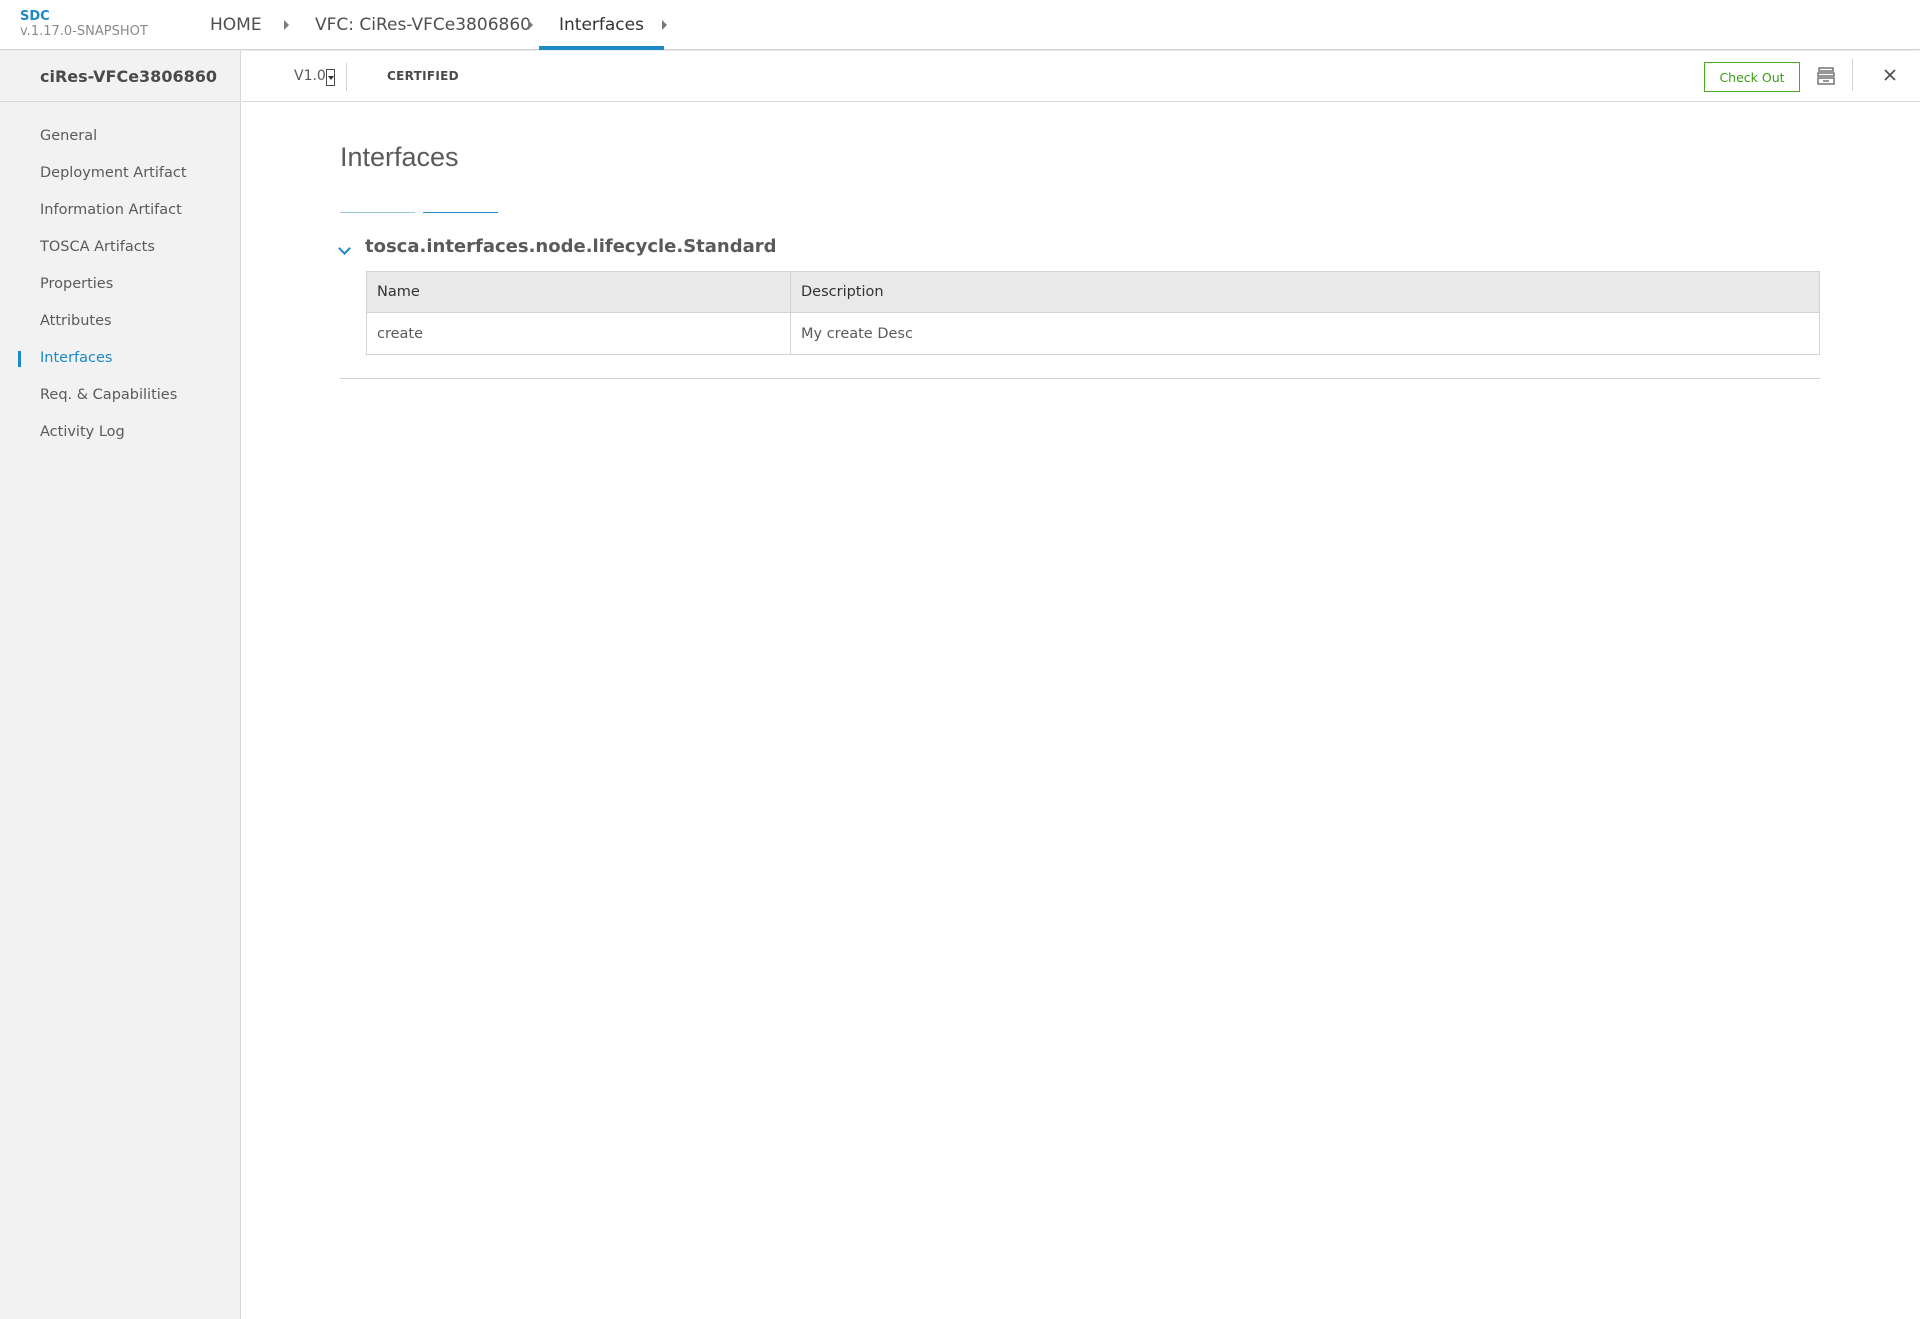 This screenshot has height=1319, width=1920. What do you see at coordinates (1752, 77) in the screenshot?
I see `check-out-button: Check Out` at bounding box center [1752, 77].